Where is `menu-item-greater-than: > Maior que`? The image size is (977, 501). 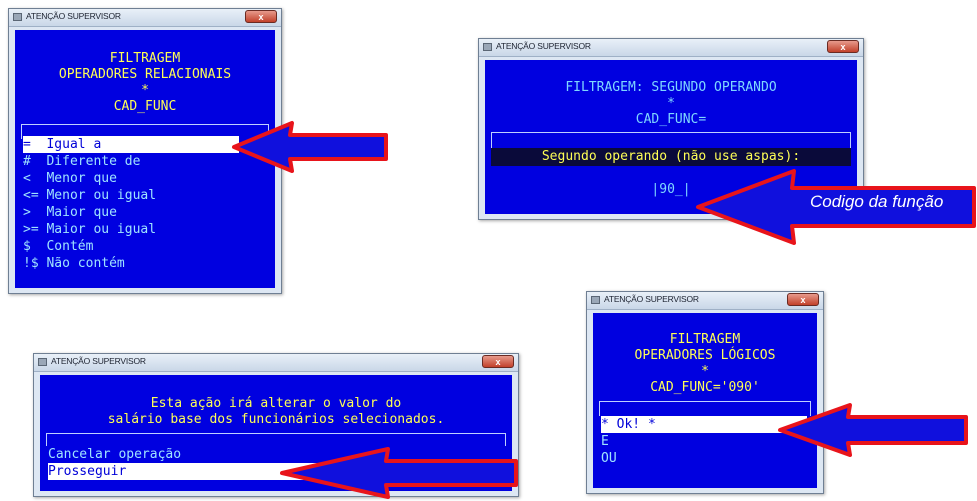
menu-item-greater-than: > Maior que is located at coordinates (70, 212).